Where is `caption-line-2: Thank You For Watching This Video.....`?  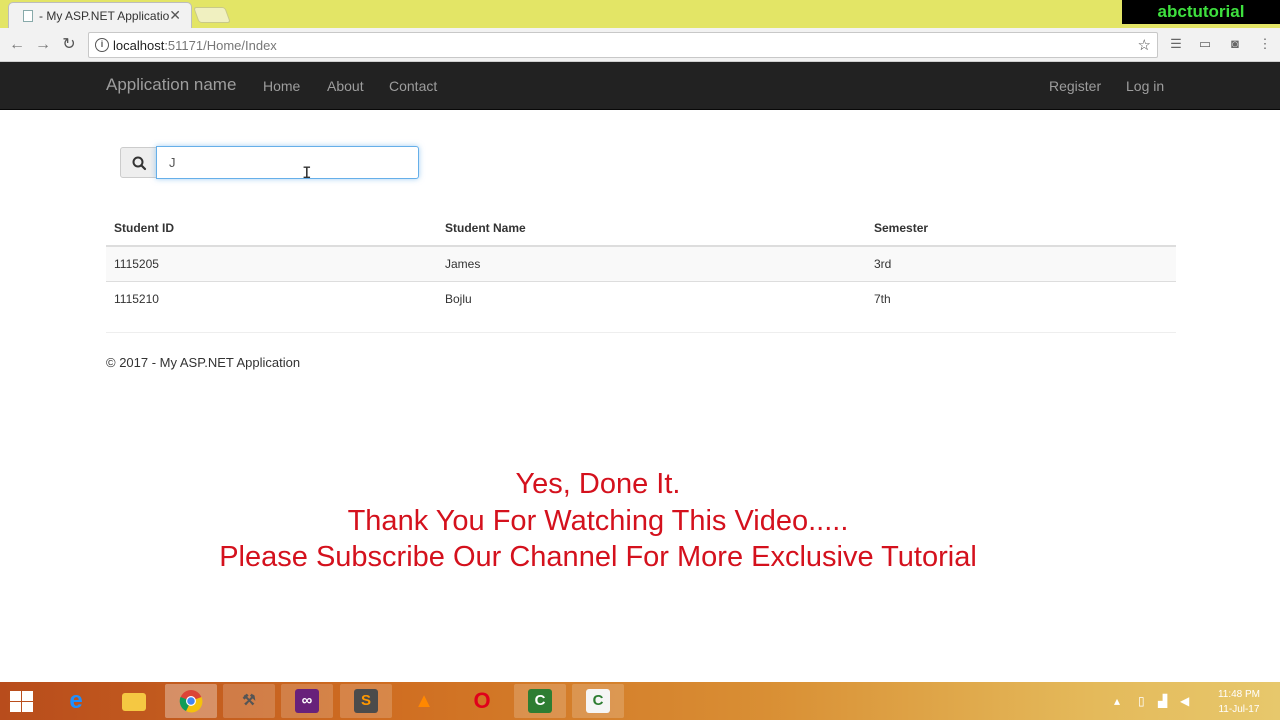 caption-line-2: Thank You For Watching This Video..... is located at coordinates (598, 520).